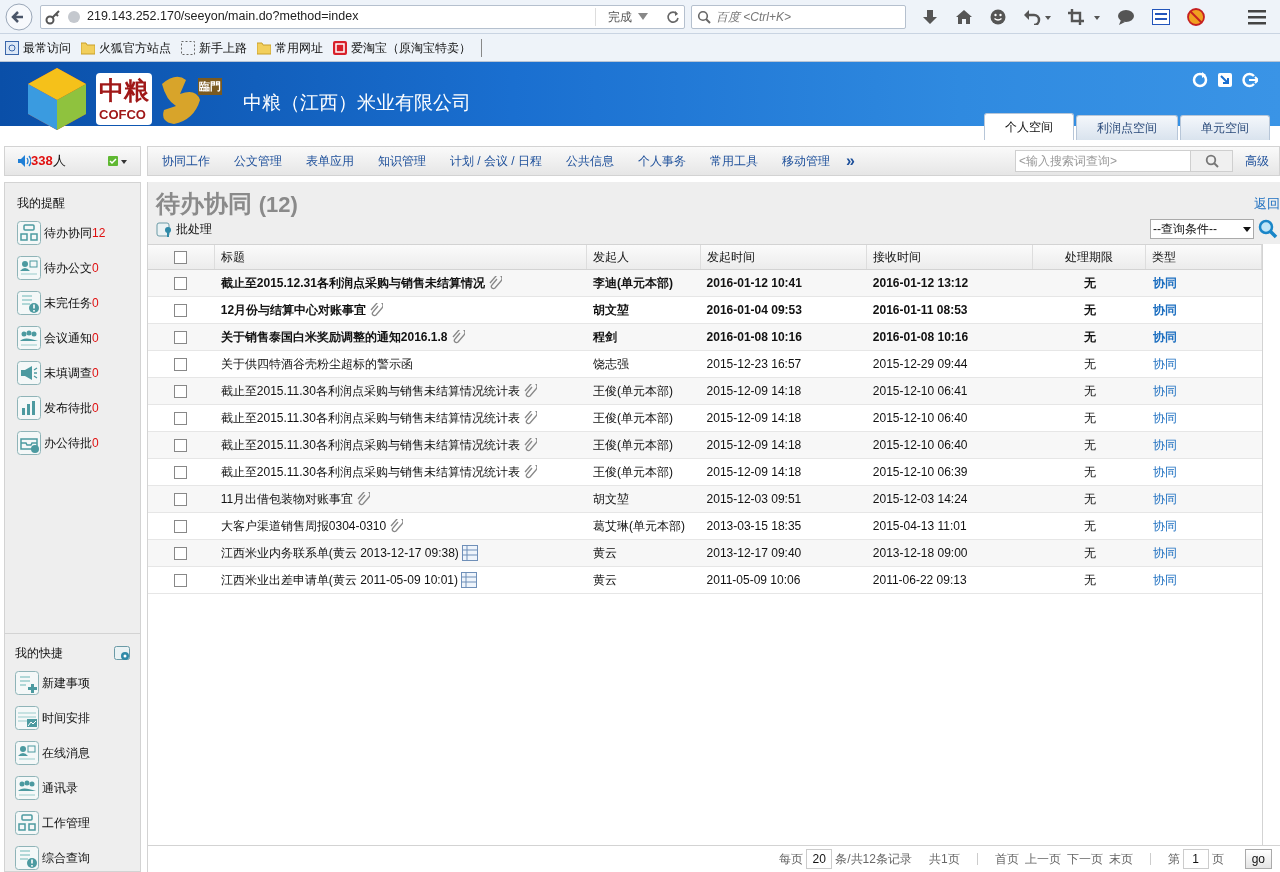 Image resolution: width=1280 pixels, height=872 pixels. Describe the element at coordinates (352, 283) in the screenshot. I see `item-title-link: 截止至2015.12.31各利润点采购与销售未结算情况` at that location.